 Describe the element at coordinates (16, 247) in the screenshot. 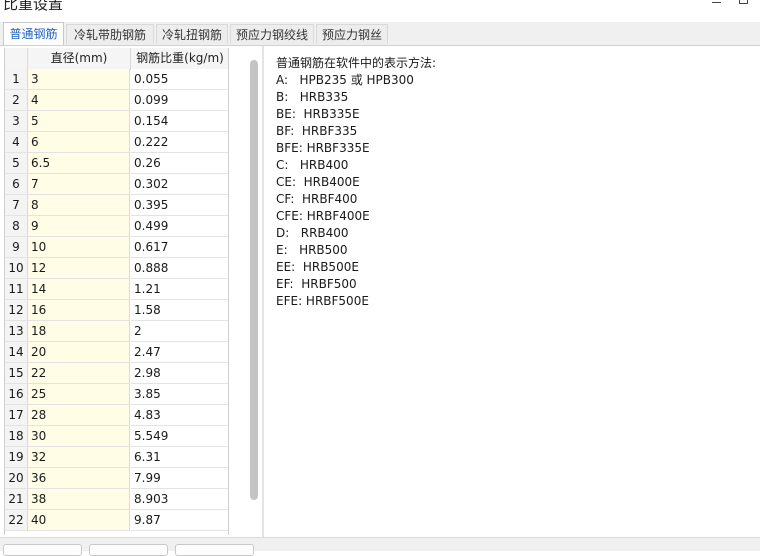

I see `row-number: 9` at that location.